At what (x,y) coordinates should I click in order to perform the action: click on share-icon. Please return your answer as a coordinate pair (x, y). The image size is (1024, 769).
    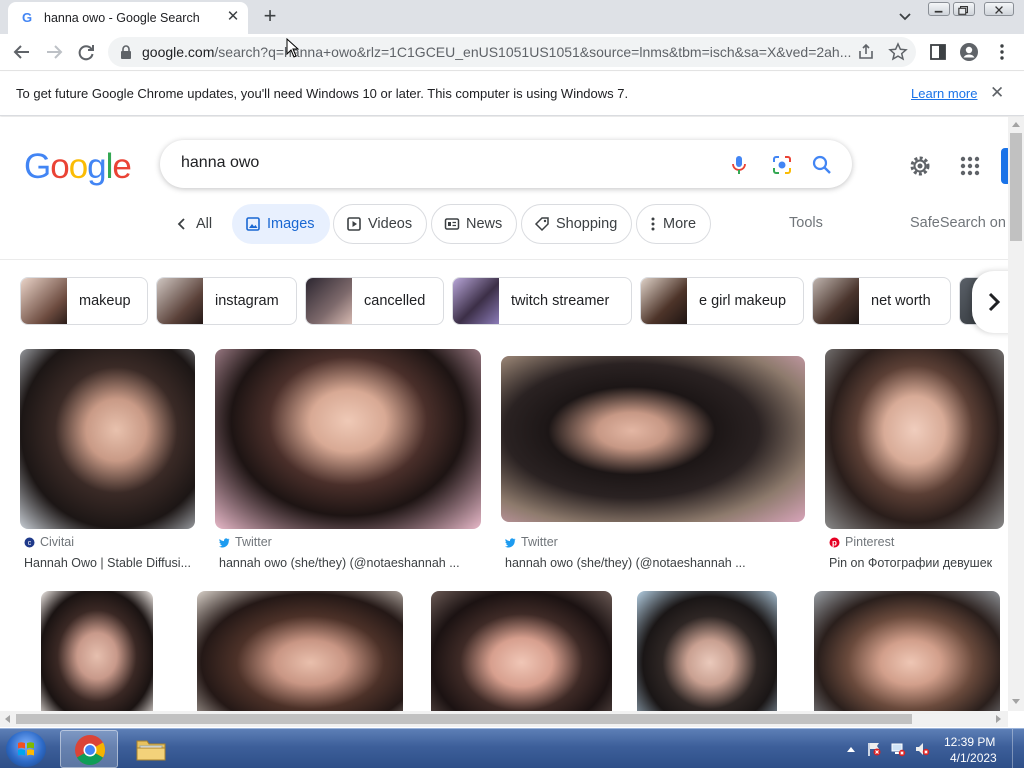
    Looking at the image, I should click on (866, 52).